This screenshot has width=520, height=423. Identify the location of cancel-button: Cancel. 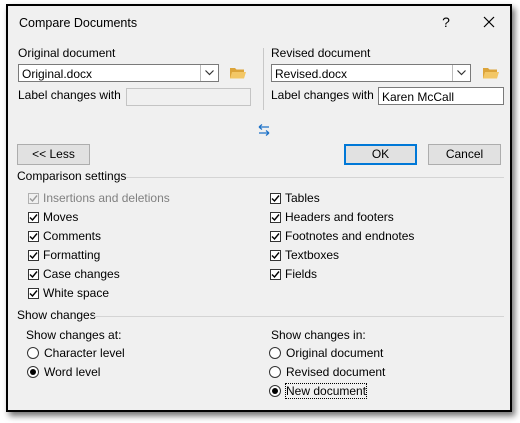
(464, 154).